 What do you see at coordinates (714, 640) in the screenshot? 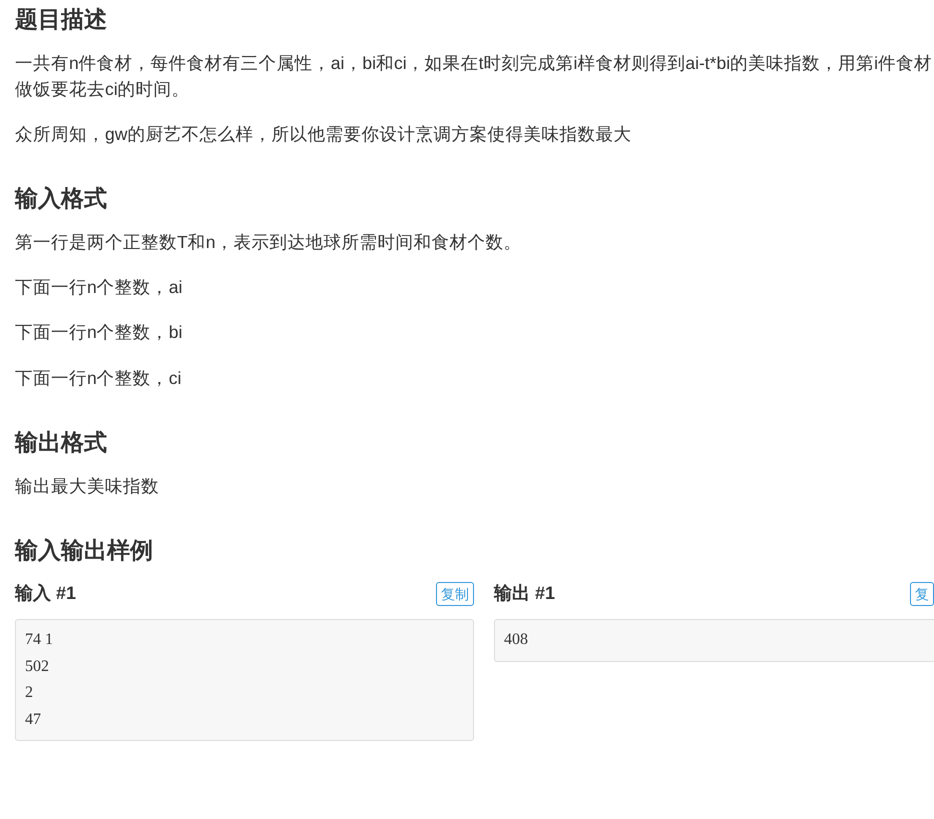
I see `sample-code-block: 408` at bounding box center [714, 640].